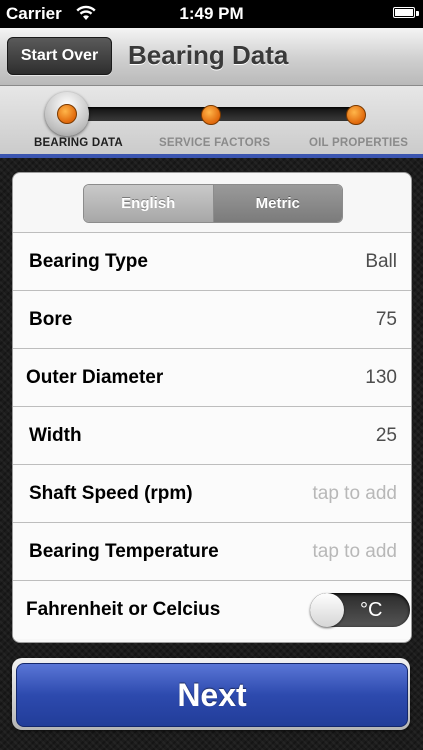  Describe the element at coordinates (212, 319) in the screenshot. I see `bore-row: Bore 75` at that location.